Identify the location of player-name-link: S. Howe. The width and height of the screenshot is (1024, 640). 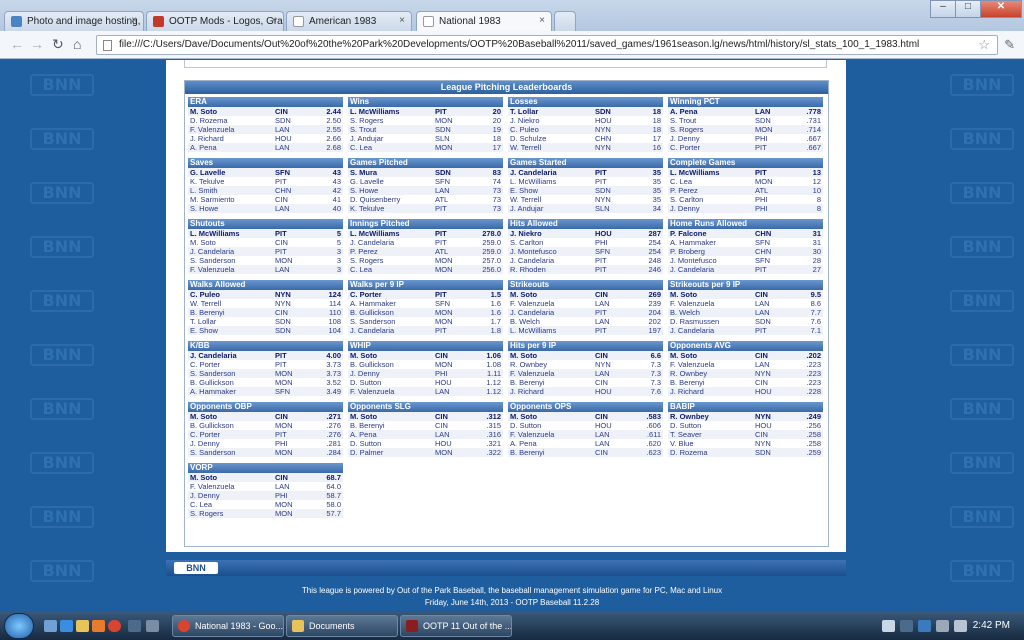
(391, 190).